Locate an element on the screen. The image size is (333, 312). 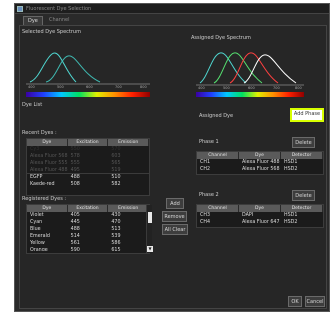
scroll-thumb is located at coordinates (150, 217).